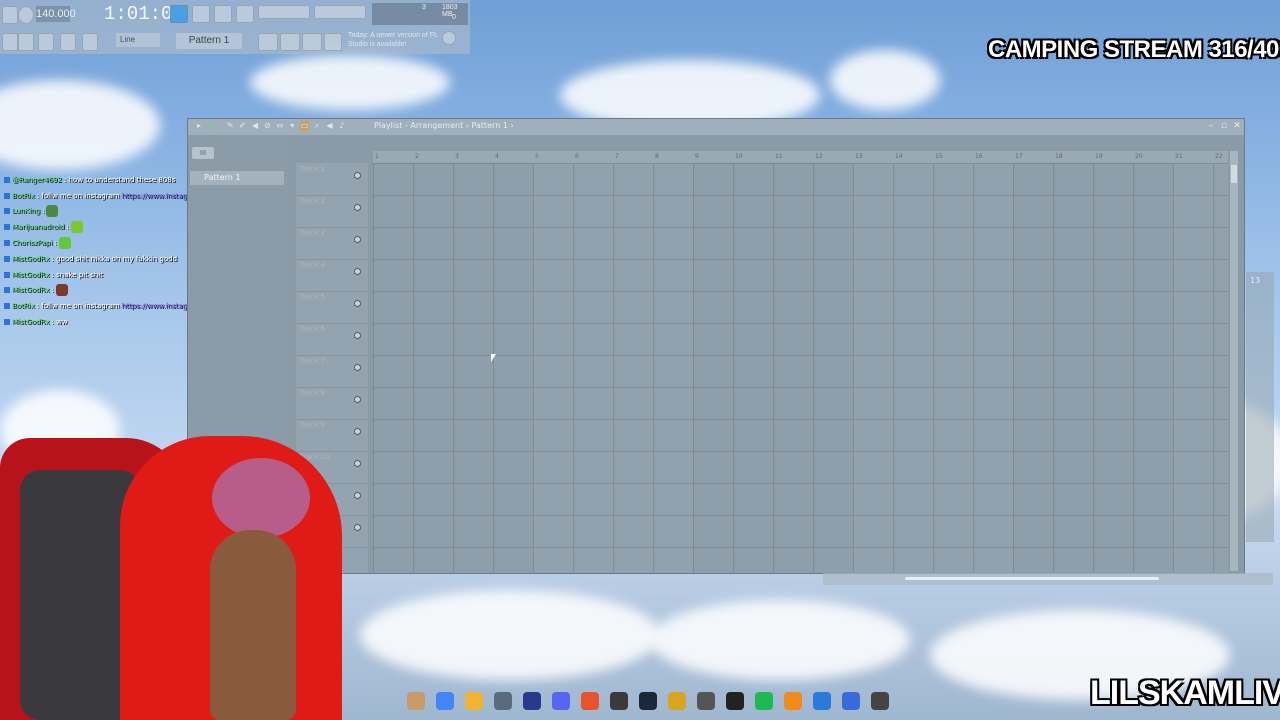  Describe the element at coordinates (56, 14) in the screenshot. I see `tempo-display: 140.000` at that location.